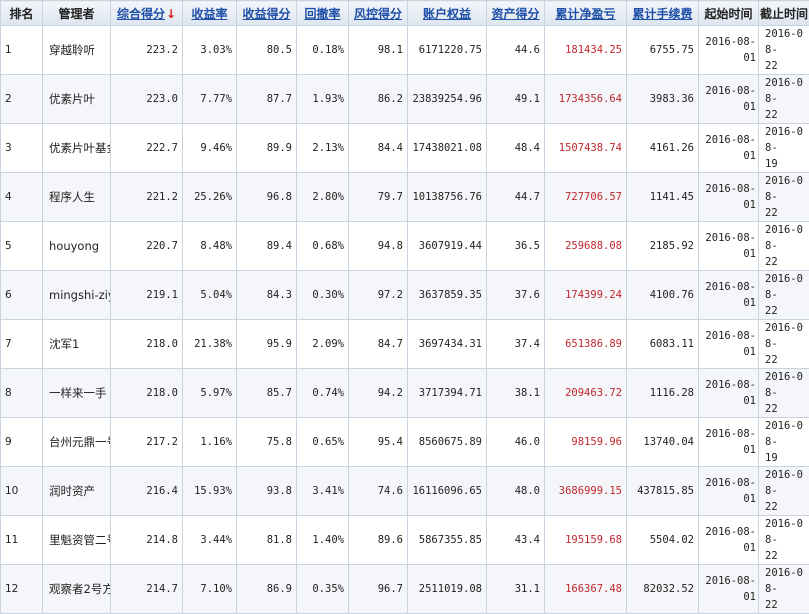 The width and height of the screenshot is (809, 614). What do you see at coordinates (729, 13) in the screenshot?
I see `header-start-time: 起始时间` at bounding box center [729, 13].